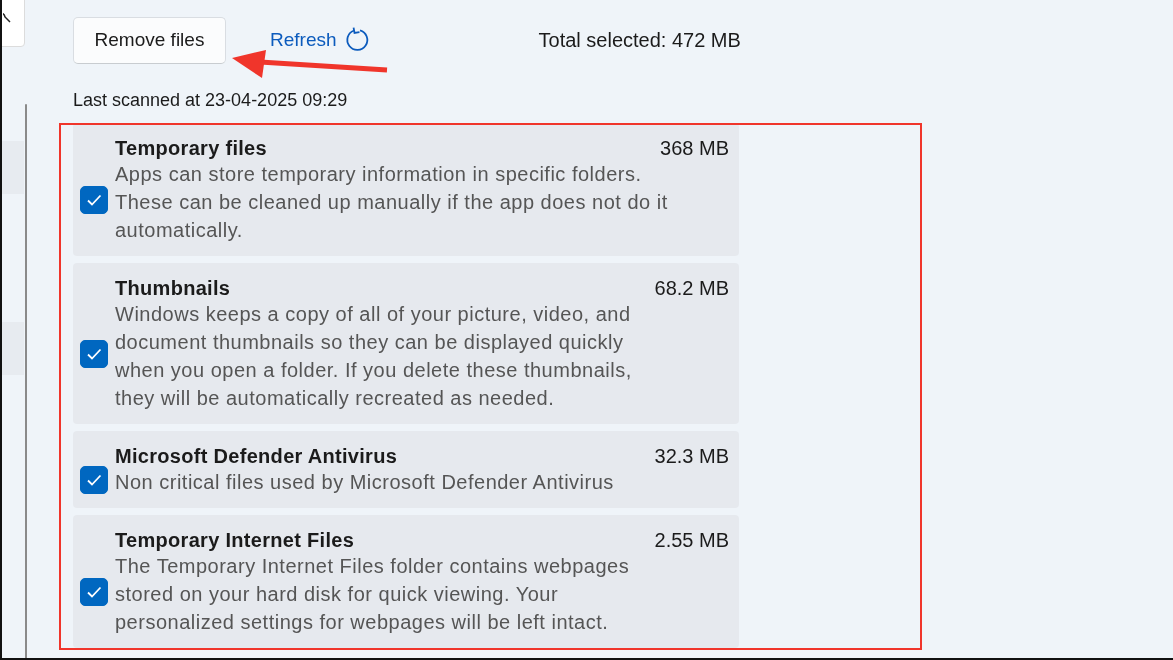 The width and height of the screenshot is (1173, 660). What do you see at coordinates (374, 356) in the screenshot?
I see `category-description: Windows keeps a copy of all of your picture, video, and document thumbnails so they can be displayed quickly when you open a folder. If you delete these thumbnails, they will be automatically recreated as needed.` at bounding box center [374, 356].